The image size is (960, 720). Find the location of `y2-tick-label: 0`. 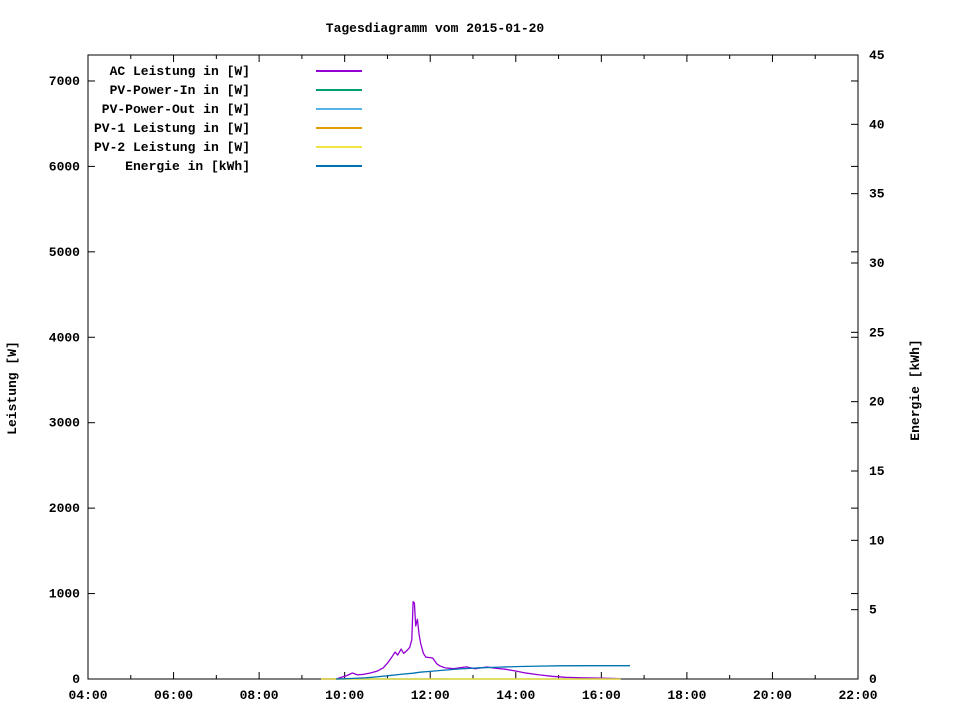

y2-tick-label: 0 is located at coordinates (873, 679).